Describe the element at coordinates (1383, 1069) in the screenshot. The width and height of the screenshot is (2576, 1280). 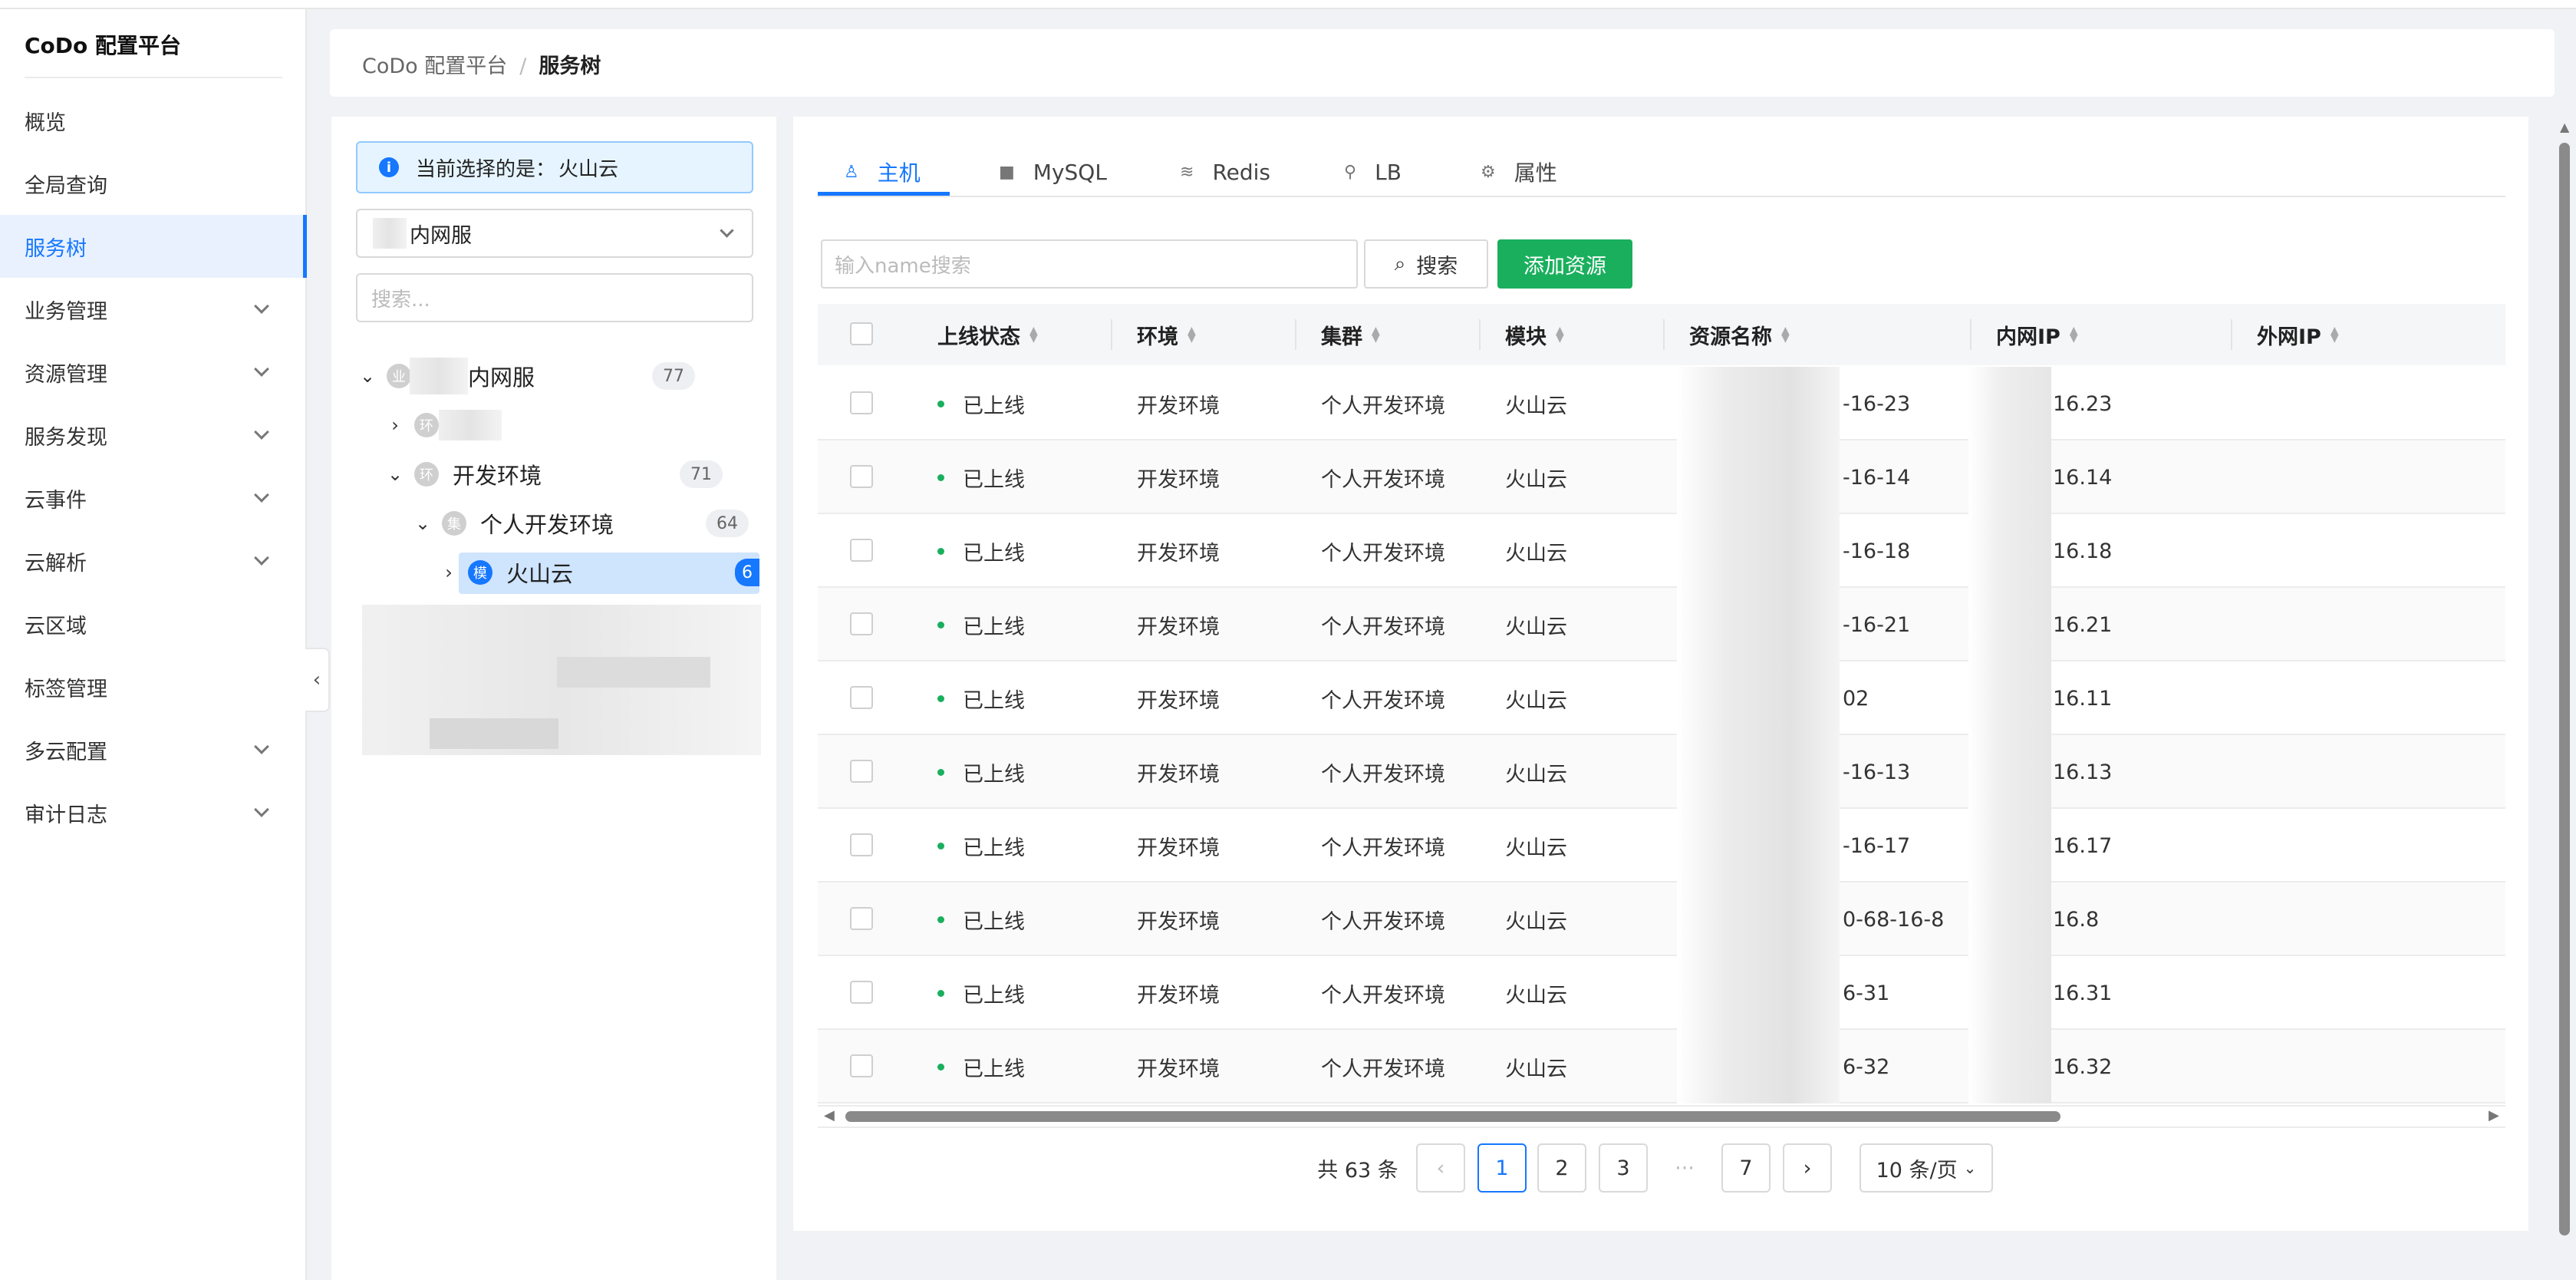
I see `cell-text: 个人开发环境` at that location.